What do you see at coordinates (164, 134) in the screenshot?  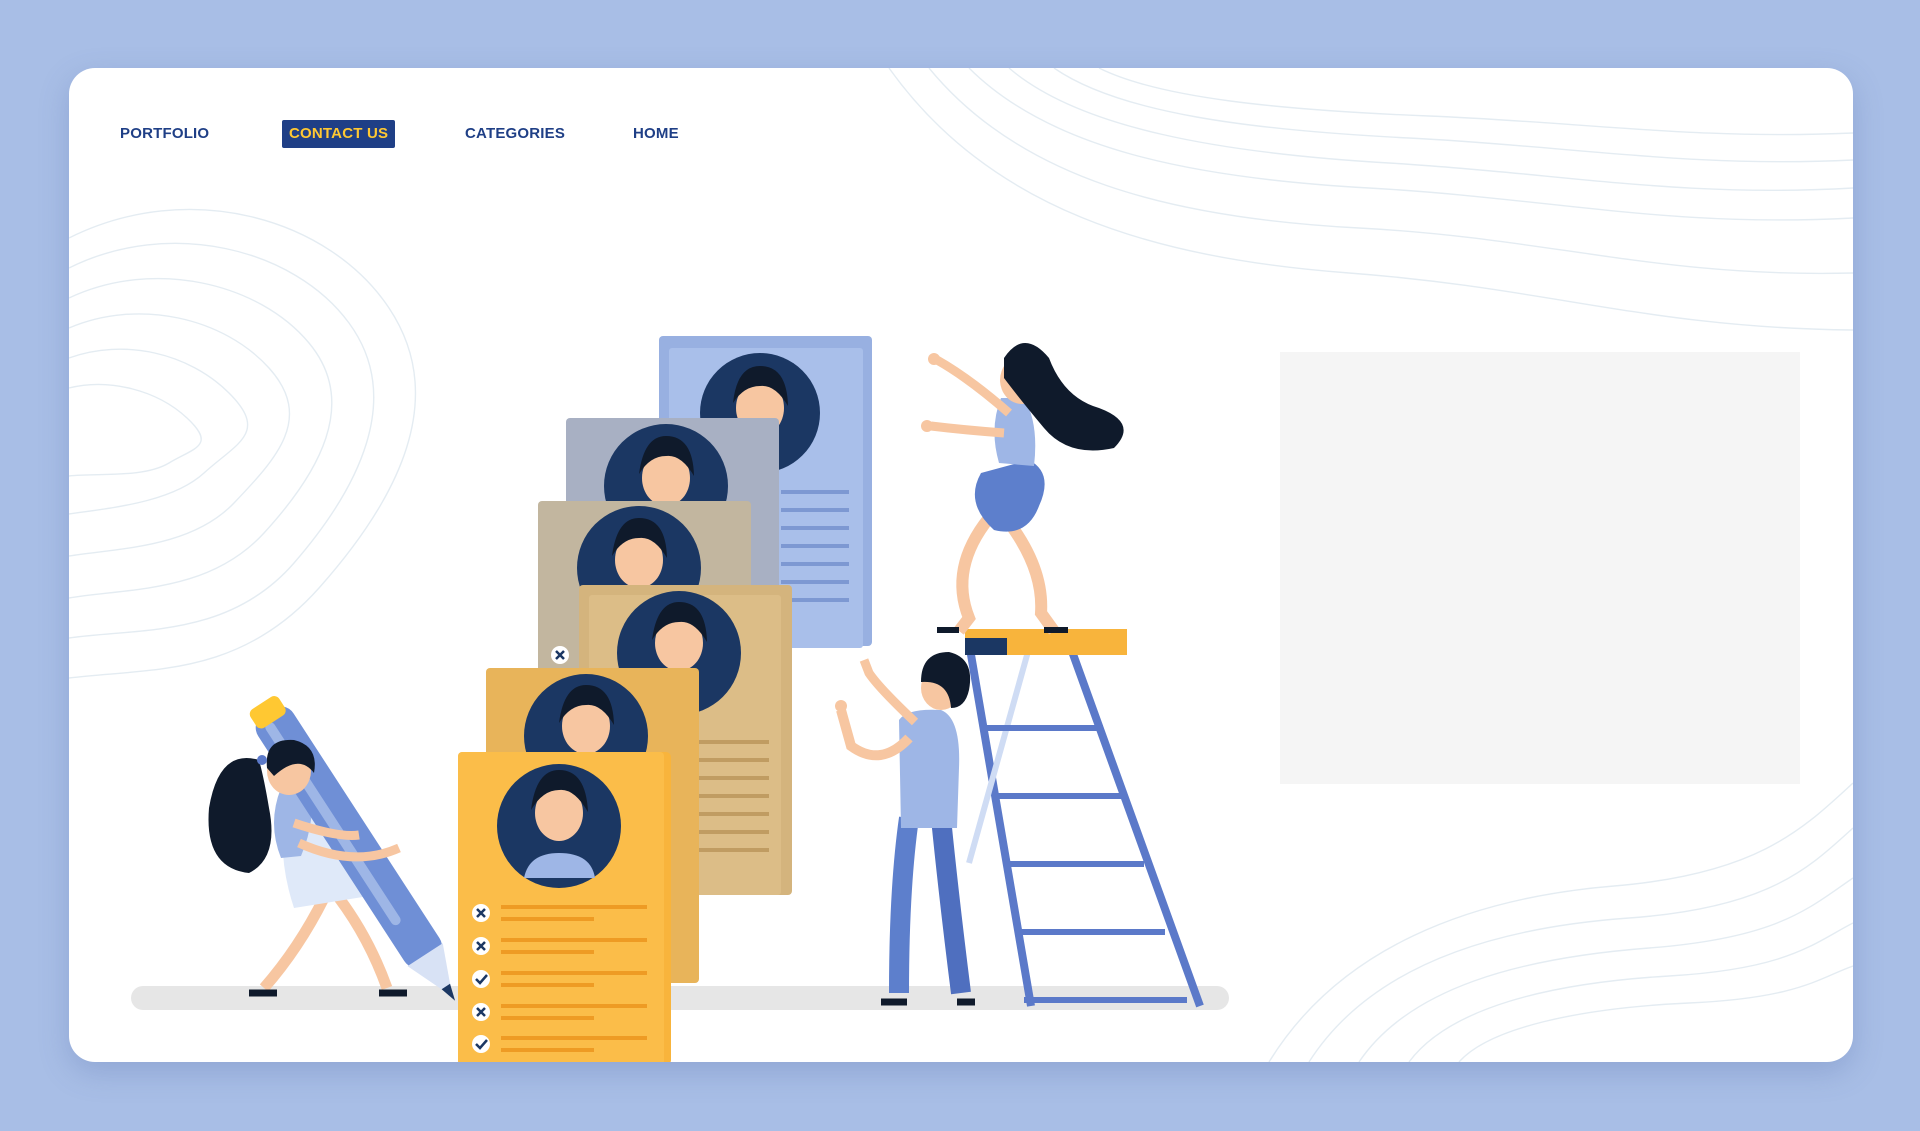 I see `nav-link-portfolio: PORTFOLIO` at bounding box center [164, 134].